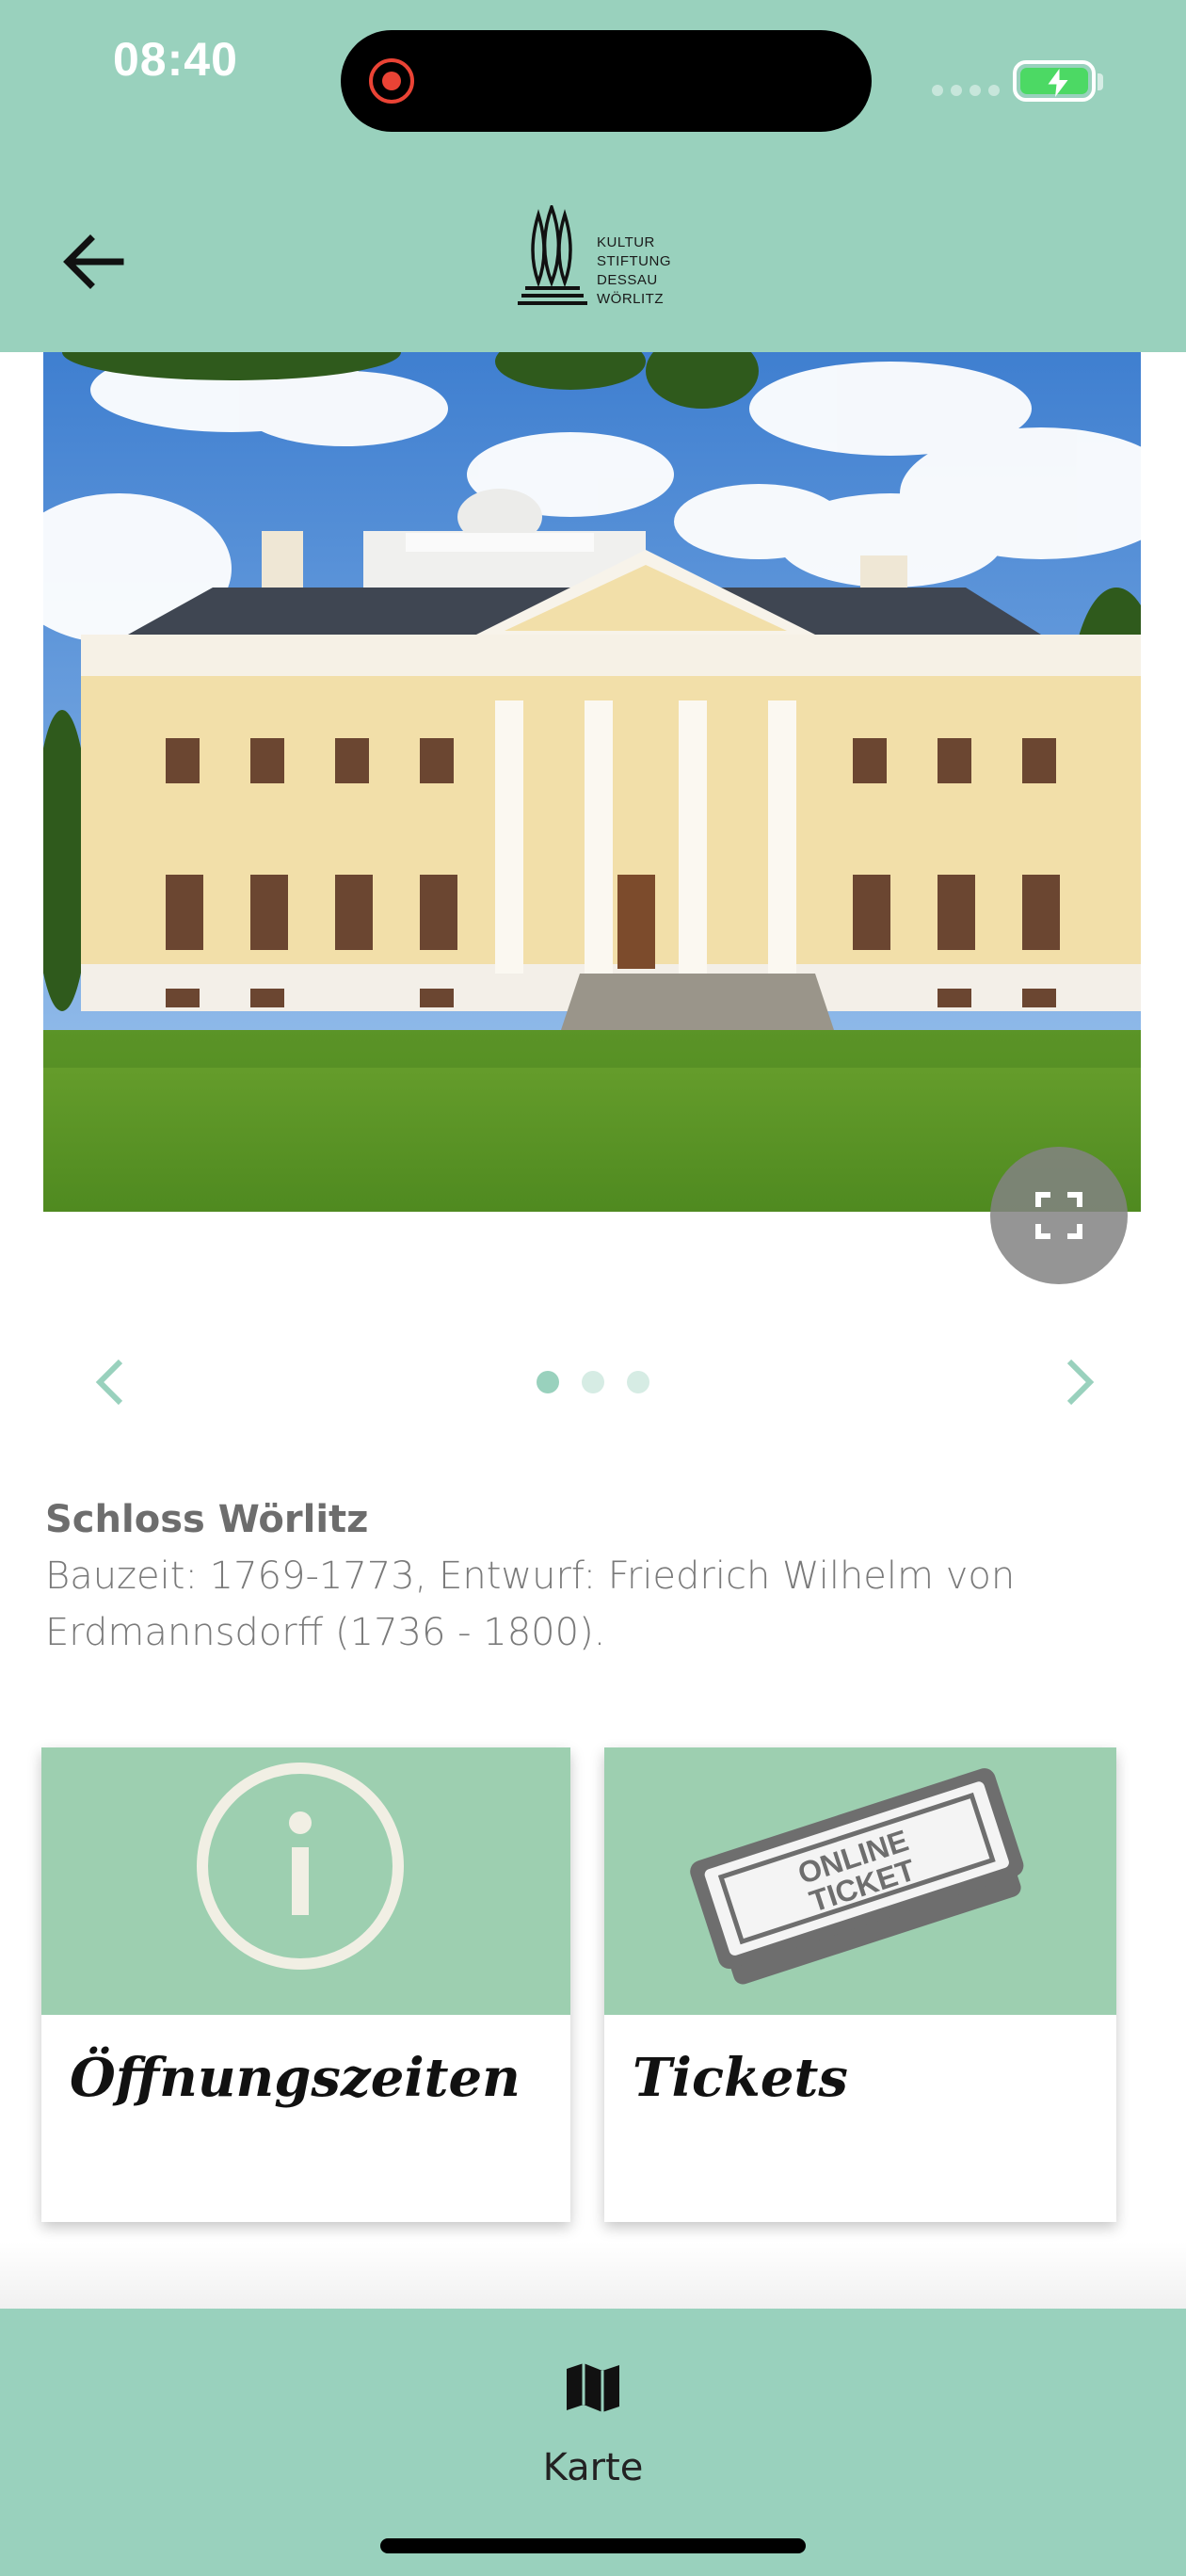  What do you see at coordinates (295, 2078) in the screenshot?
I see `opening-hours-label: Öffnungszeiten` at bounding box center [295, 2078].